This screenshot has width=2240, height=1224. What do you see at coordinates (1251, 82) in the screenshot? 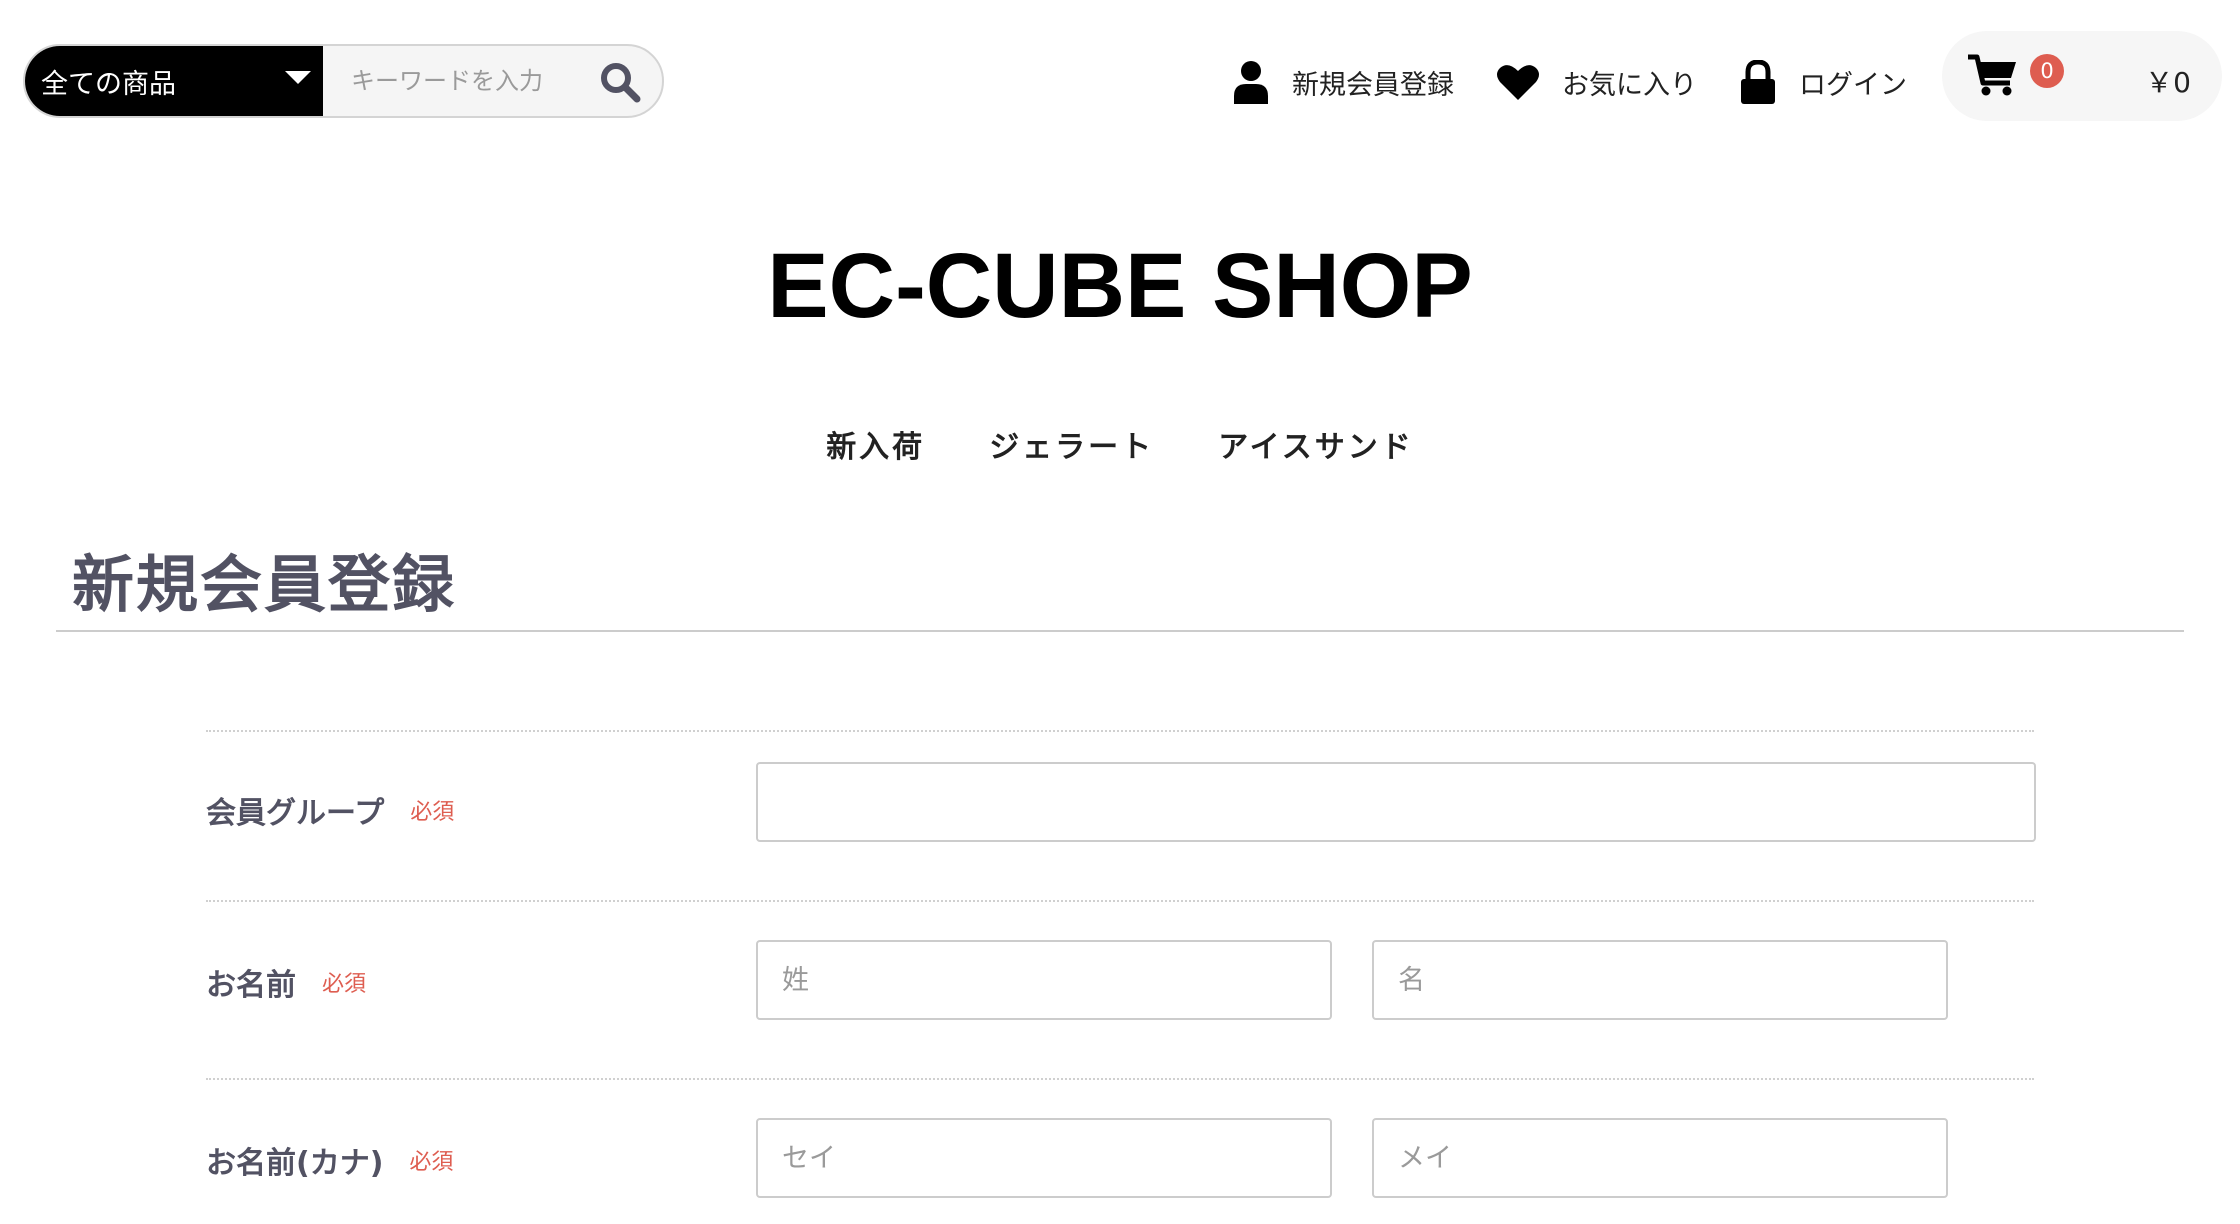
I see `user-icon` at bounding box center [1251, 82].